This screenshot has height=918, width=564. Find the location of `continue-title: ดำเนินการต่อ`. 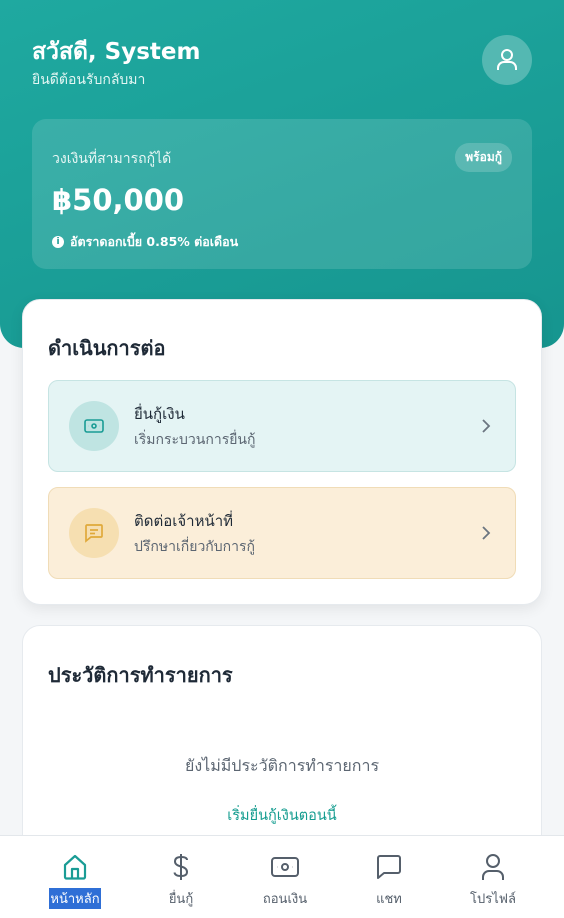

continue-title: ดำเนินการต่อ is located at coordinates (107, 348).